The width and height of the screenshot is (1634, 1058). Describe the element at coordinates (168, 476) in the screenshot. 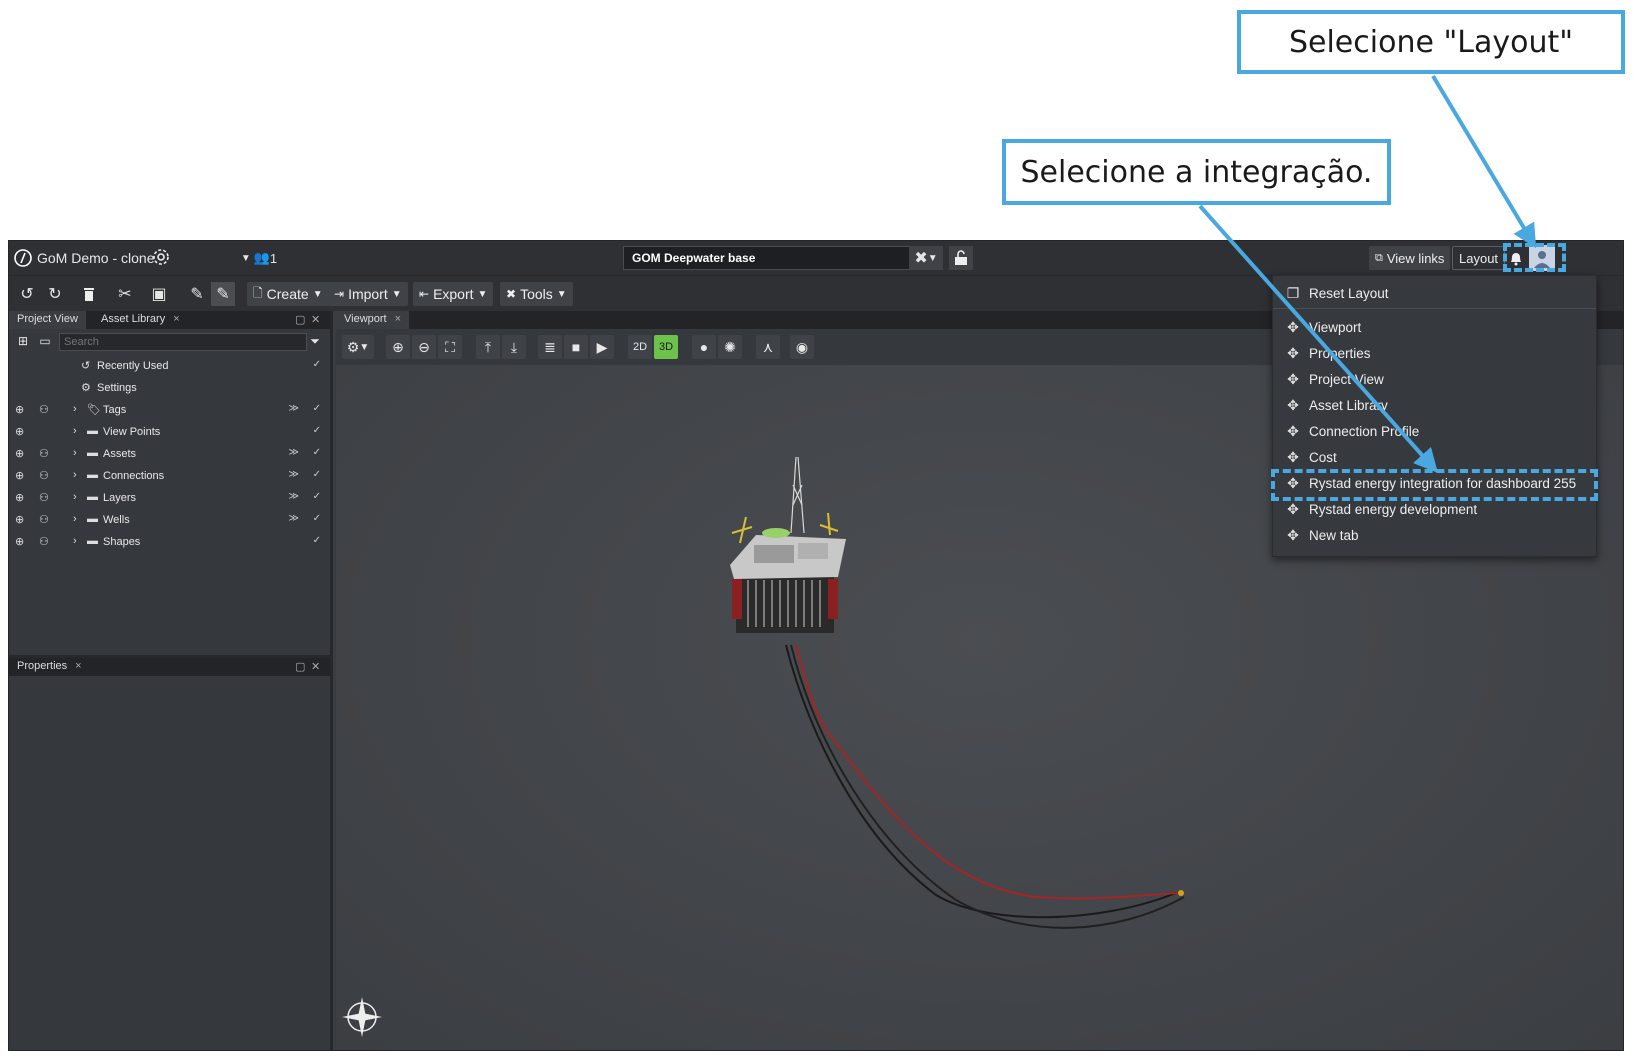

I see `tree-item: ⊕ ⚇ › ▬ Connections ≫ ✓` at that location.